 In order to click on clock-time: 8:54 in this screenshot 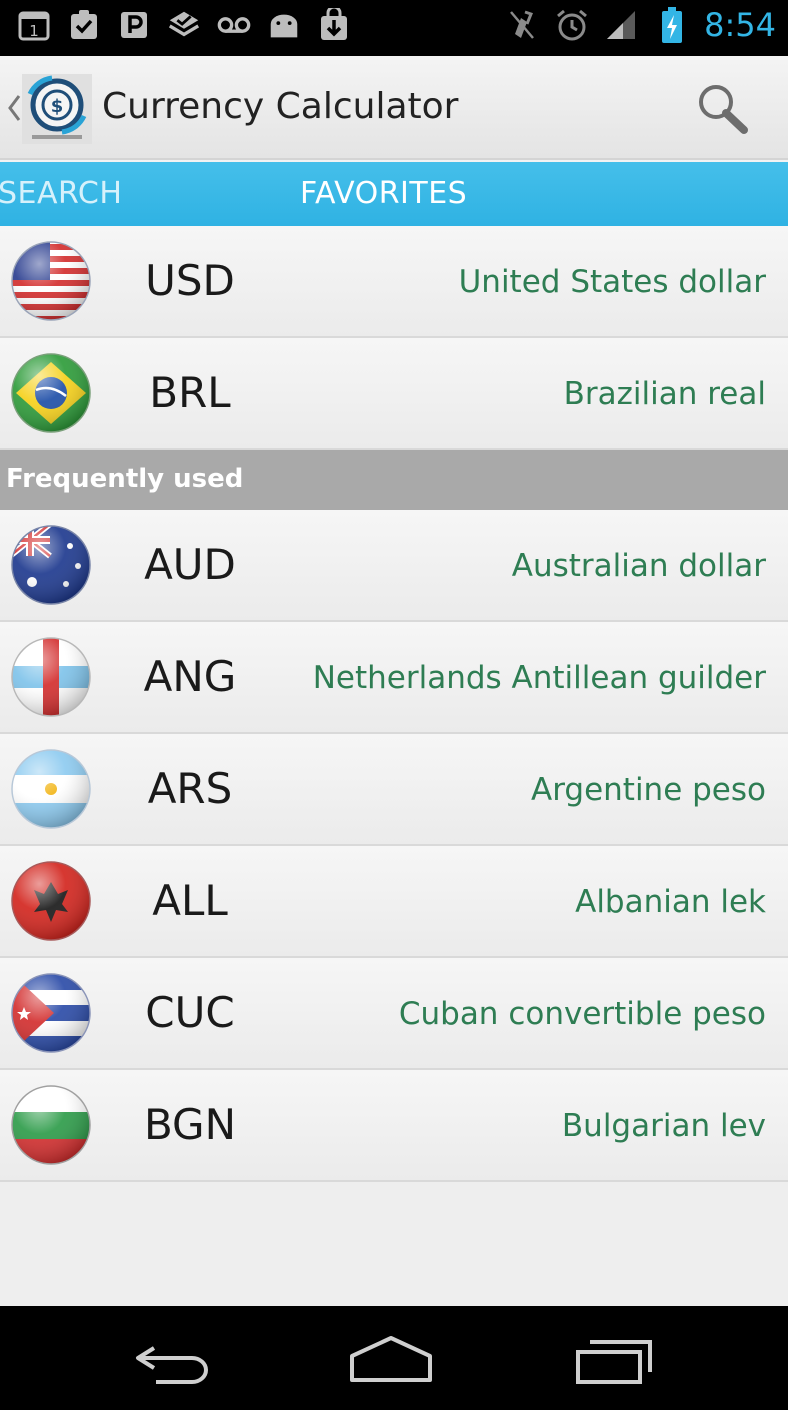, I will do `click(740, 25)`.